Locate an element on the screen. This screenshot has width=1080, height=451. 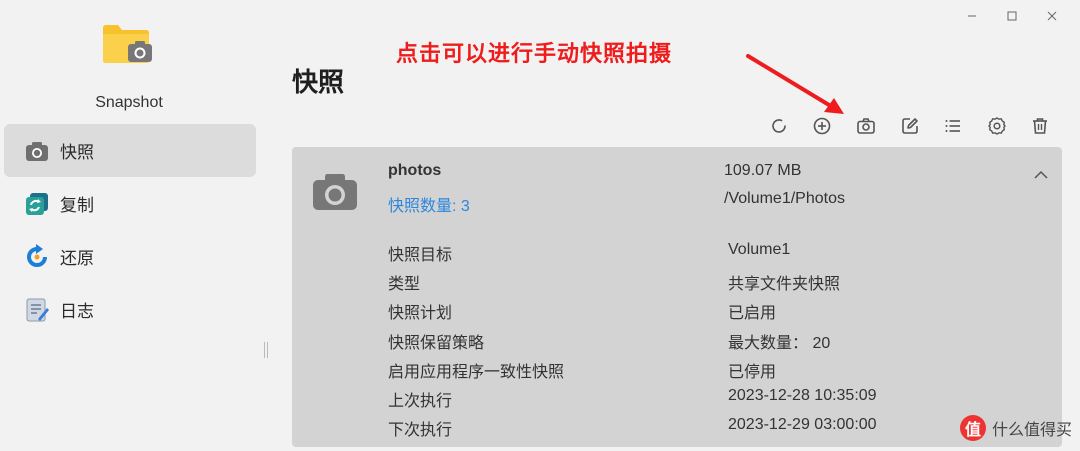
detail-value: 2023-12-29 03:00:00 is located at coordinates (802, 425).